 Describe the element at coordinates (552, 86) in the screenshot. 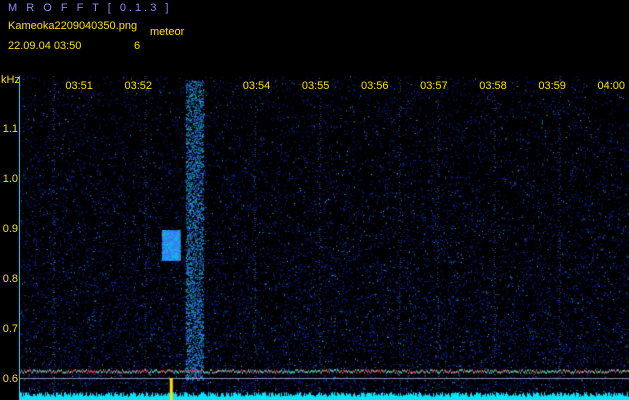

I see `x-tick-label: 03:59` at that location.